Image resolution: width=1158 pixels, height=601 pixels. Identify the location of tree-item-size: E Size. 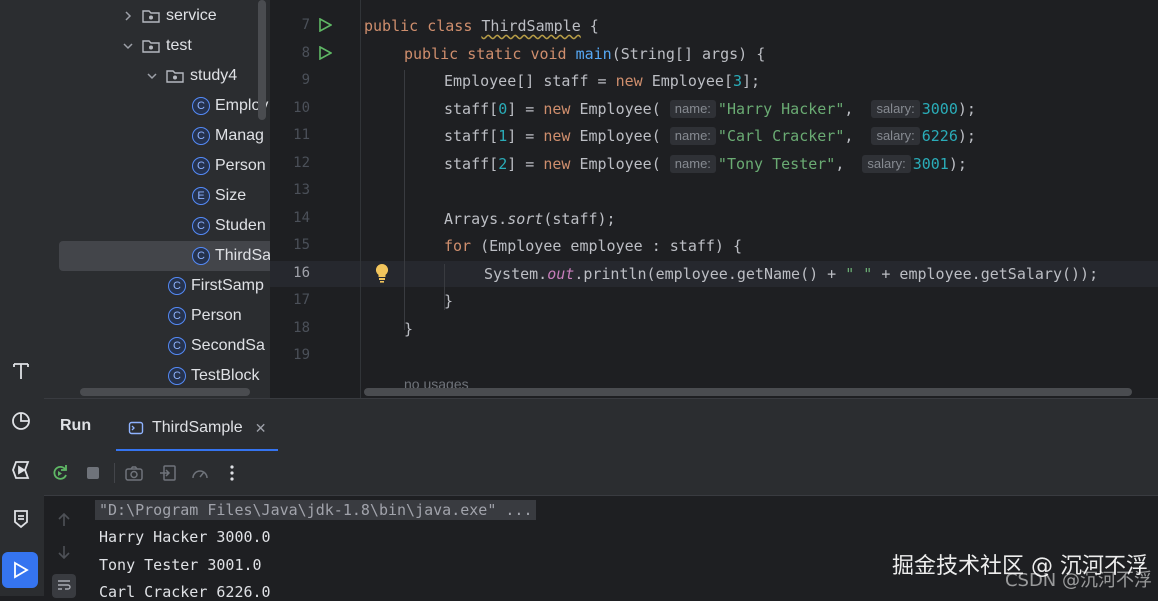
(219, 196).